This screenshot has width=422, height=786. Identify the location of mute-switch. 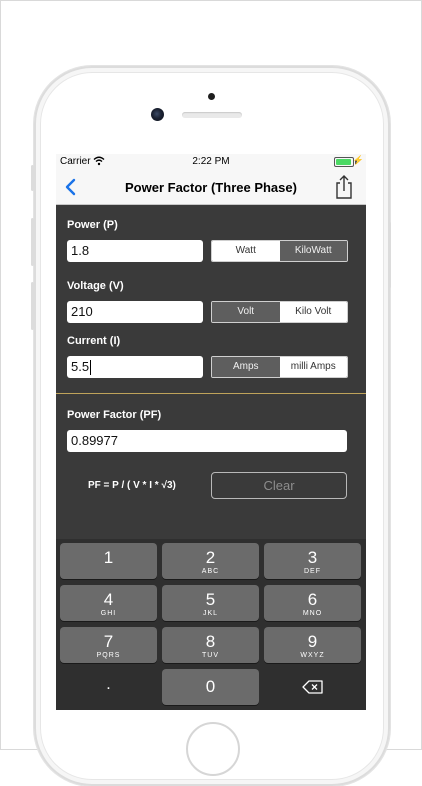
(32, 178).